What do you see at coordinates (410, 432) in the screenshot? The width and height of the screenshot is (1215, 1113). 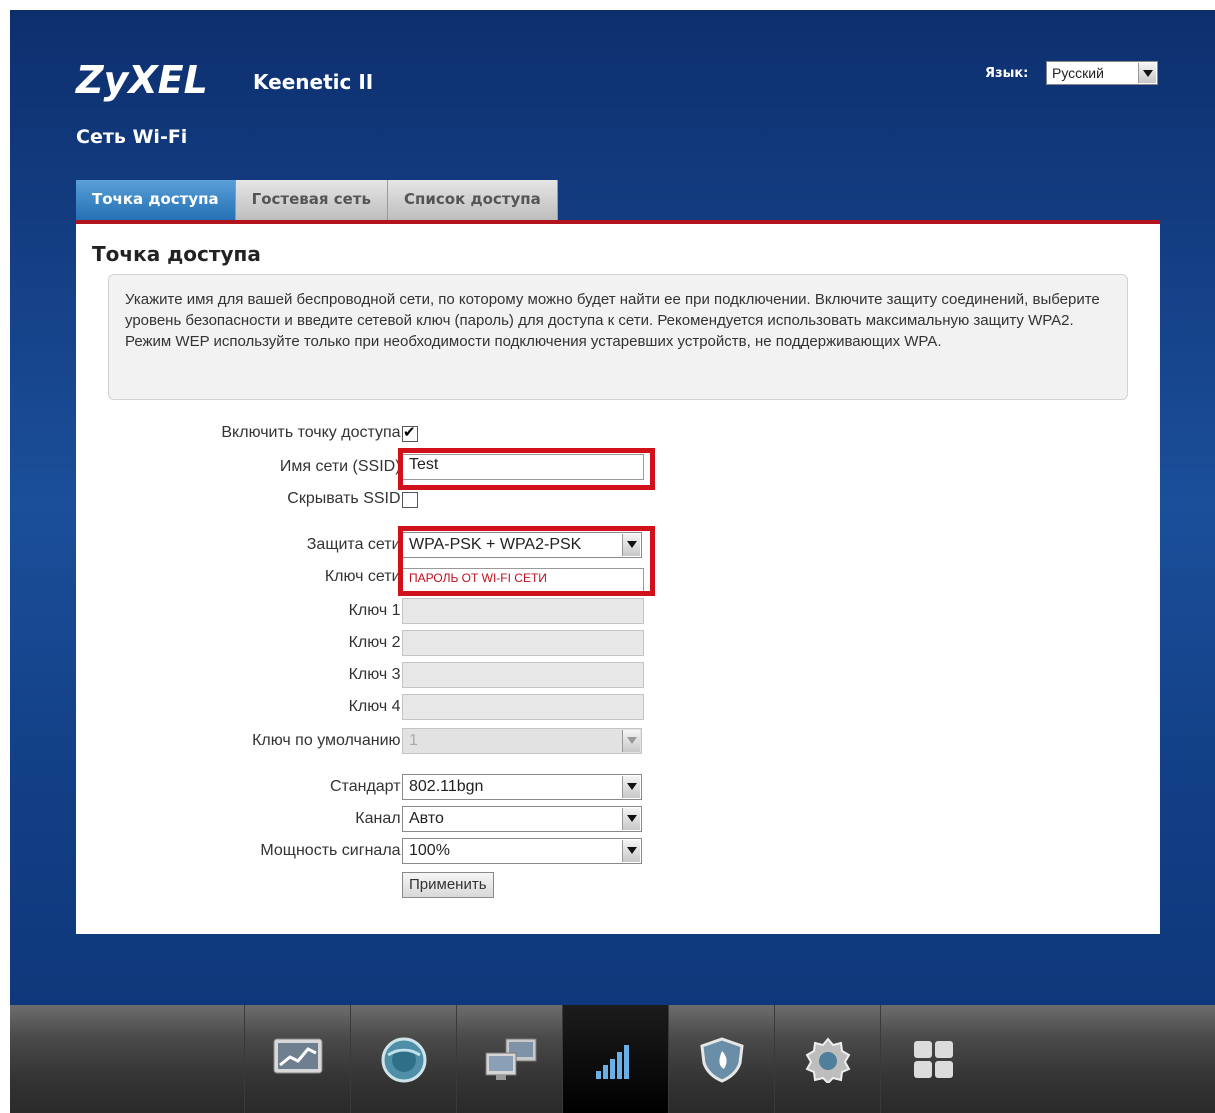 I see `enable-ap-checkbox` at bounding box center [410, 432].